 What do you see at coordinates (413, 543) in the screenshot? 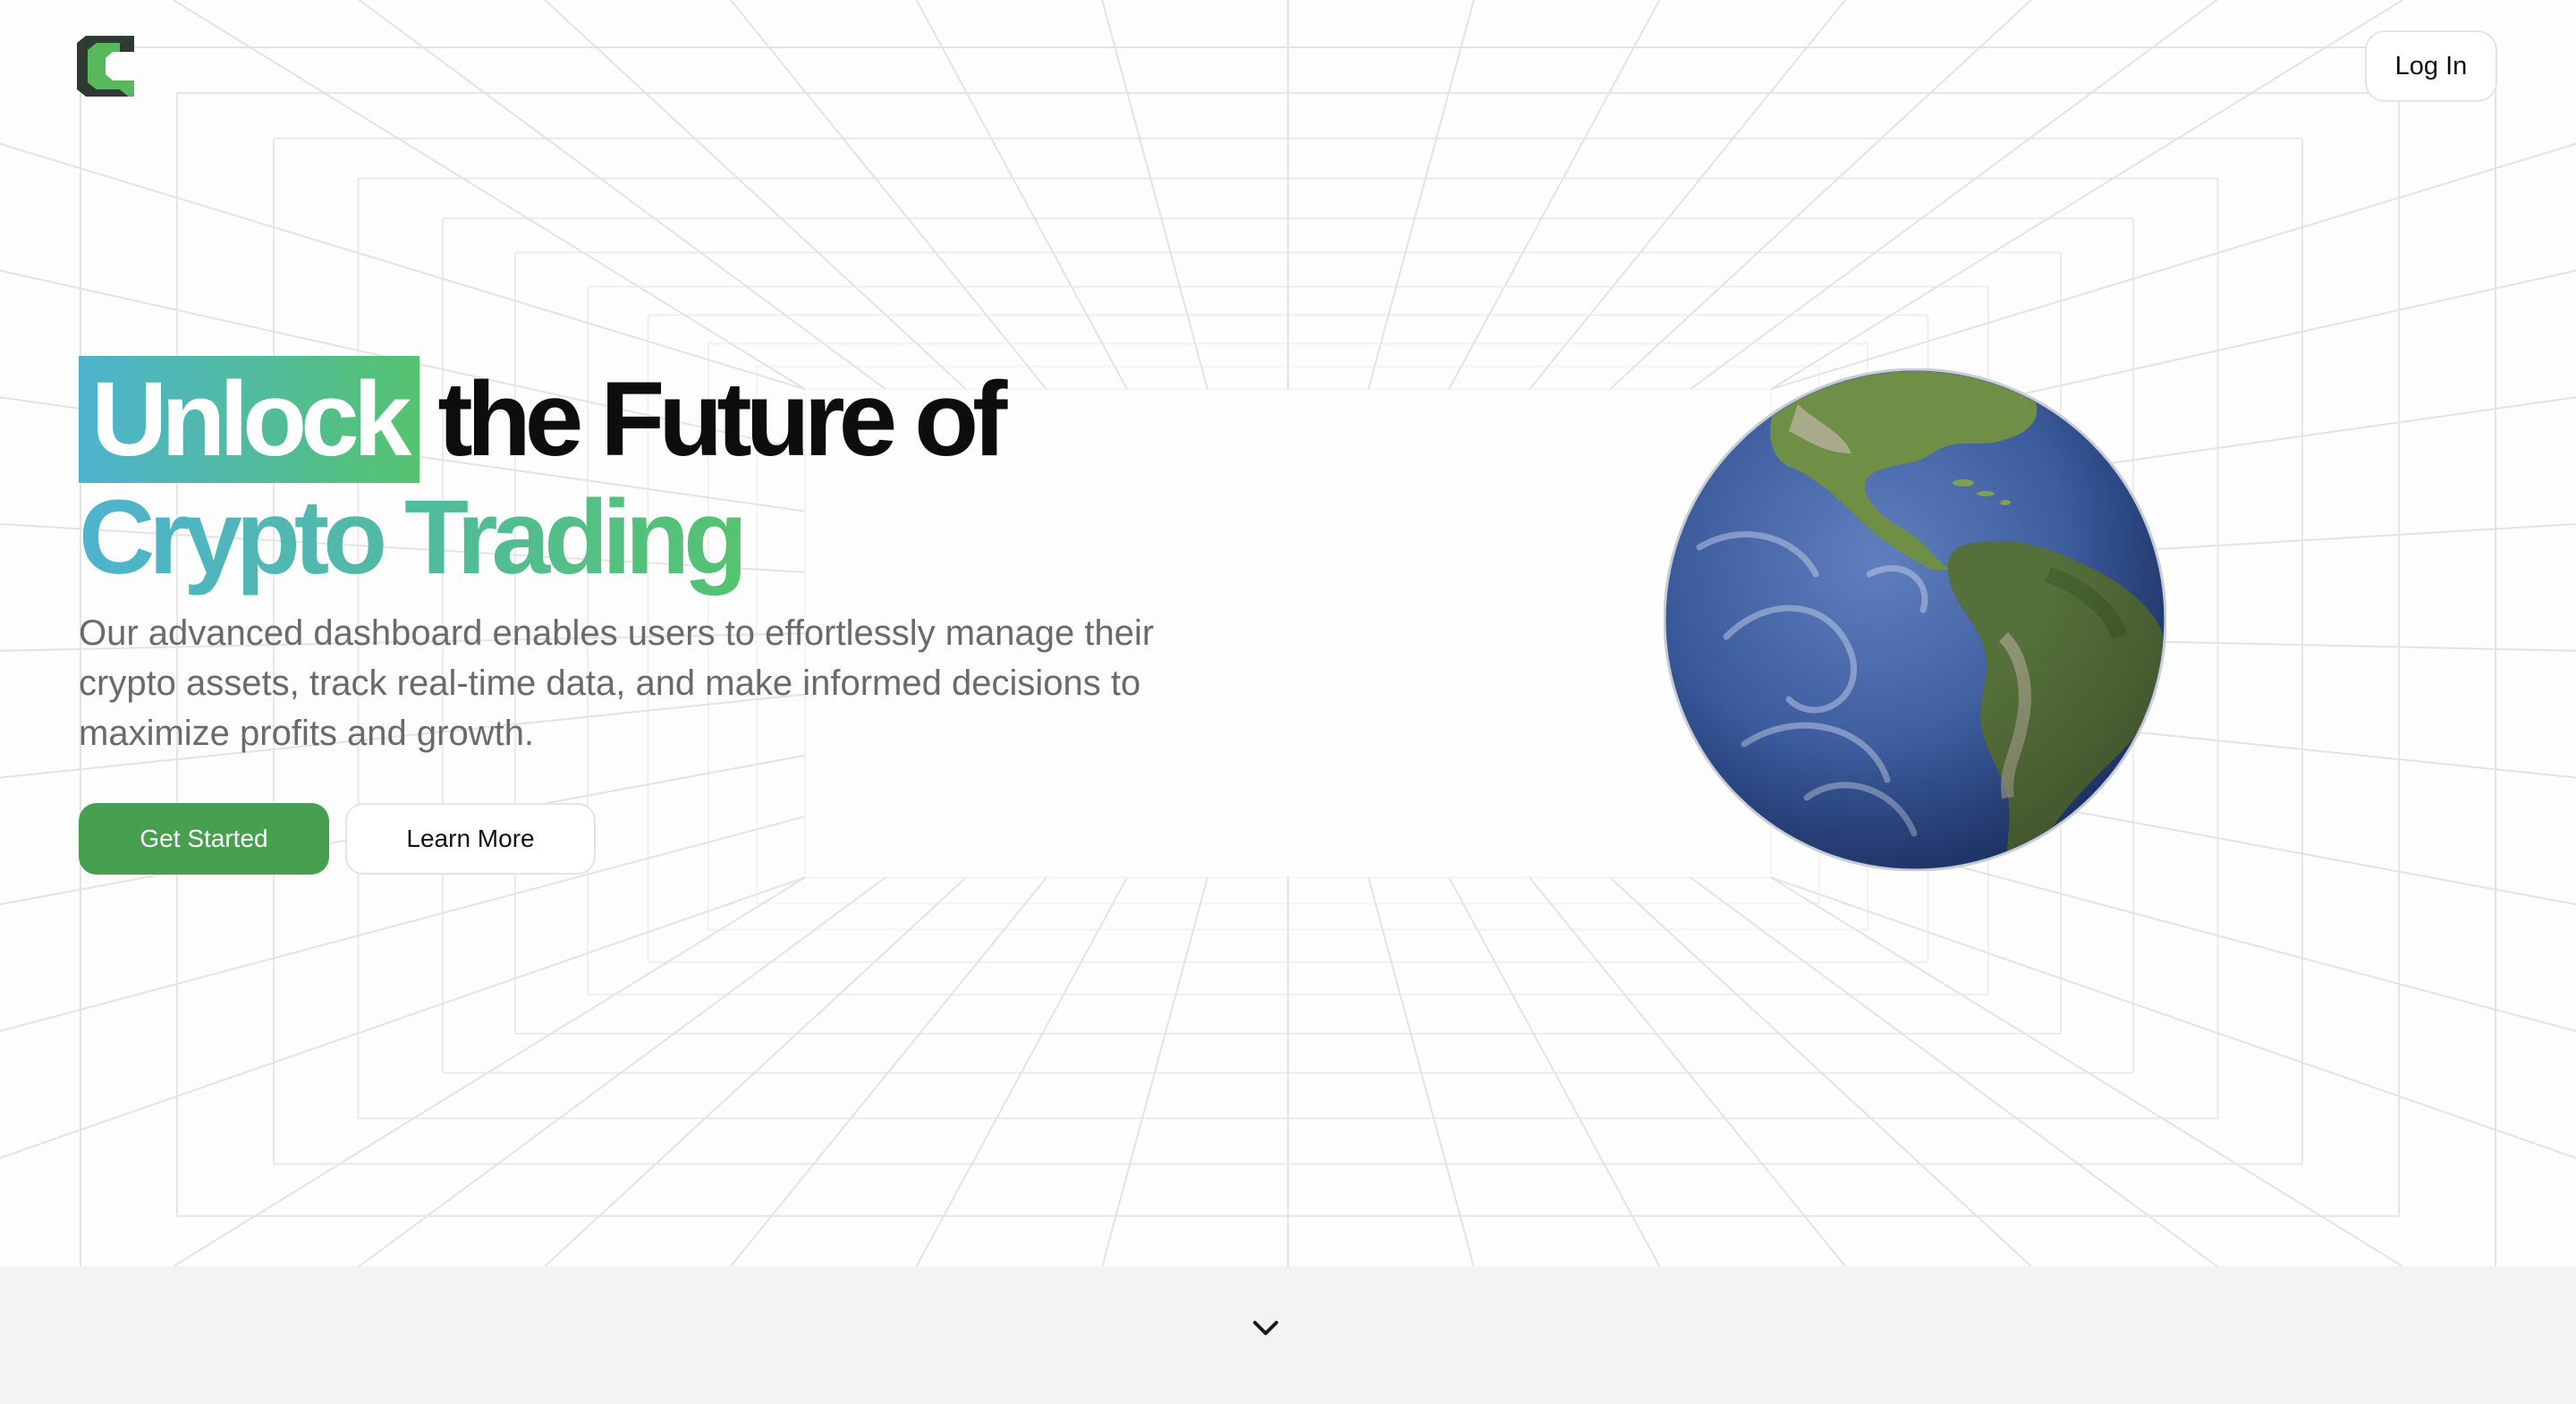
I see `headline-gradient-text: Crypto Trading` at bounding box center [413, 543].